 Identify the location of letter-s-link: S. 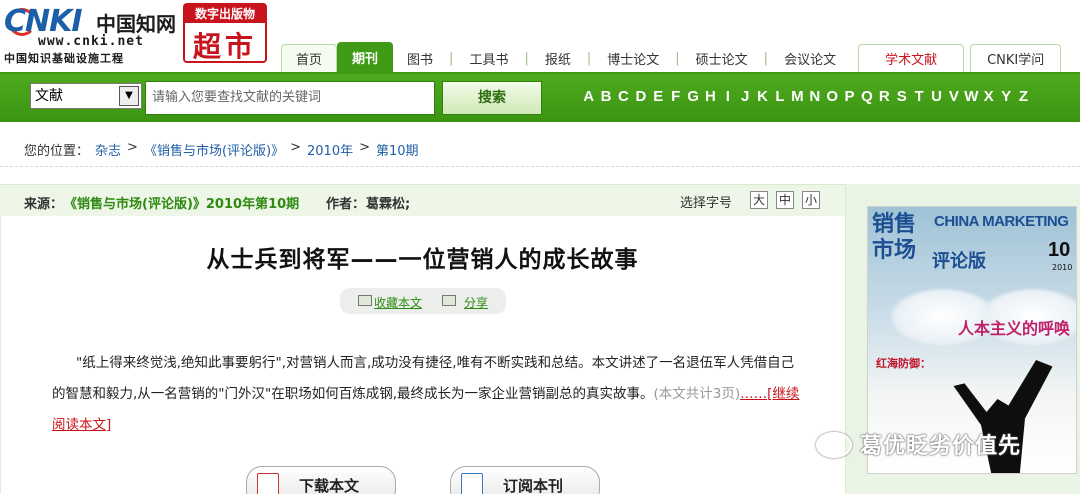
(901, 96).